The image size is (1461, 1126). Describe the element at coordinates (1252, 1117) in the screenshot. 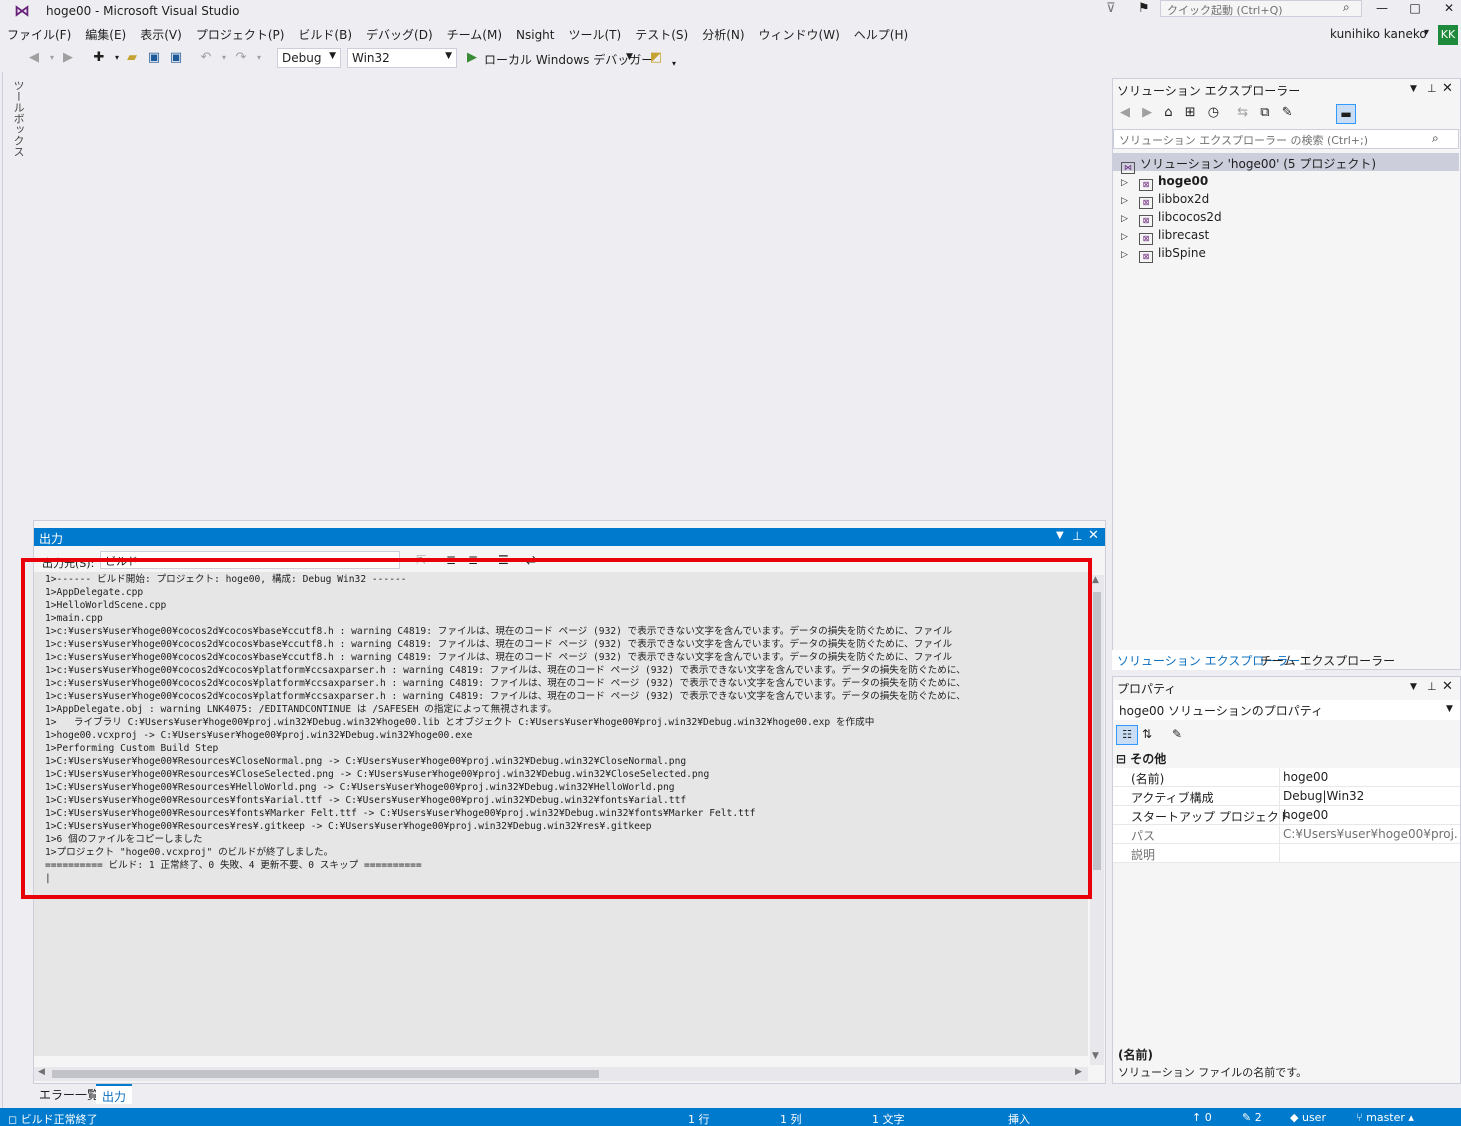

I see `status-pending-changes: ✎ 2` at that location.